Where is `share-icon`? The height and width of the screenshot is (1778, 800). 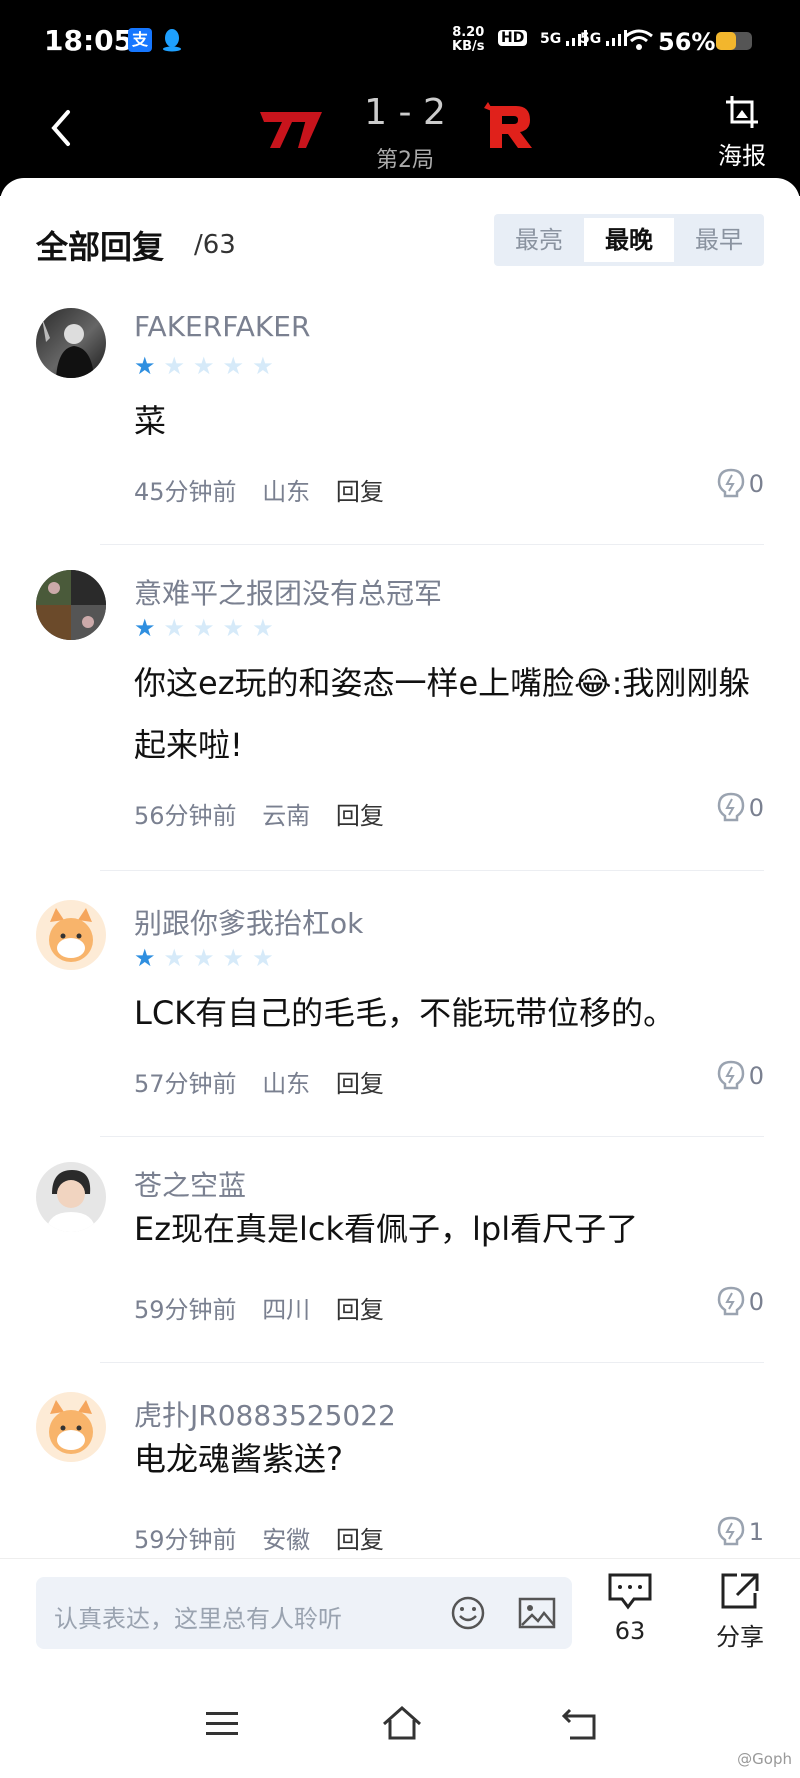 share-icon is located at coordinates (740, 1591).